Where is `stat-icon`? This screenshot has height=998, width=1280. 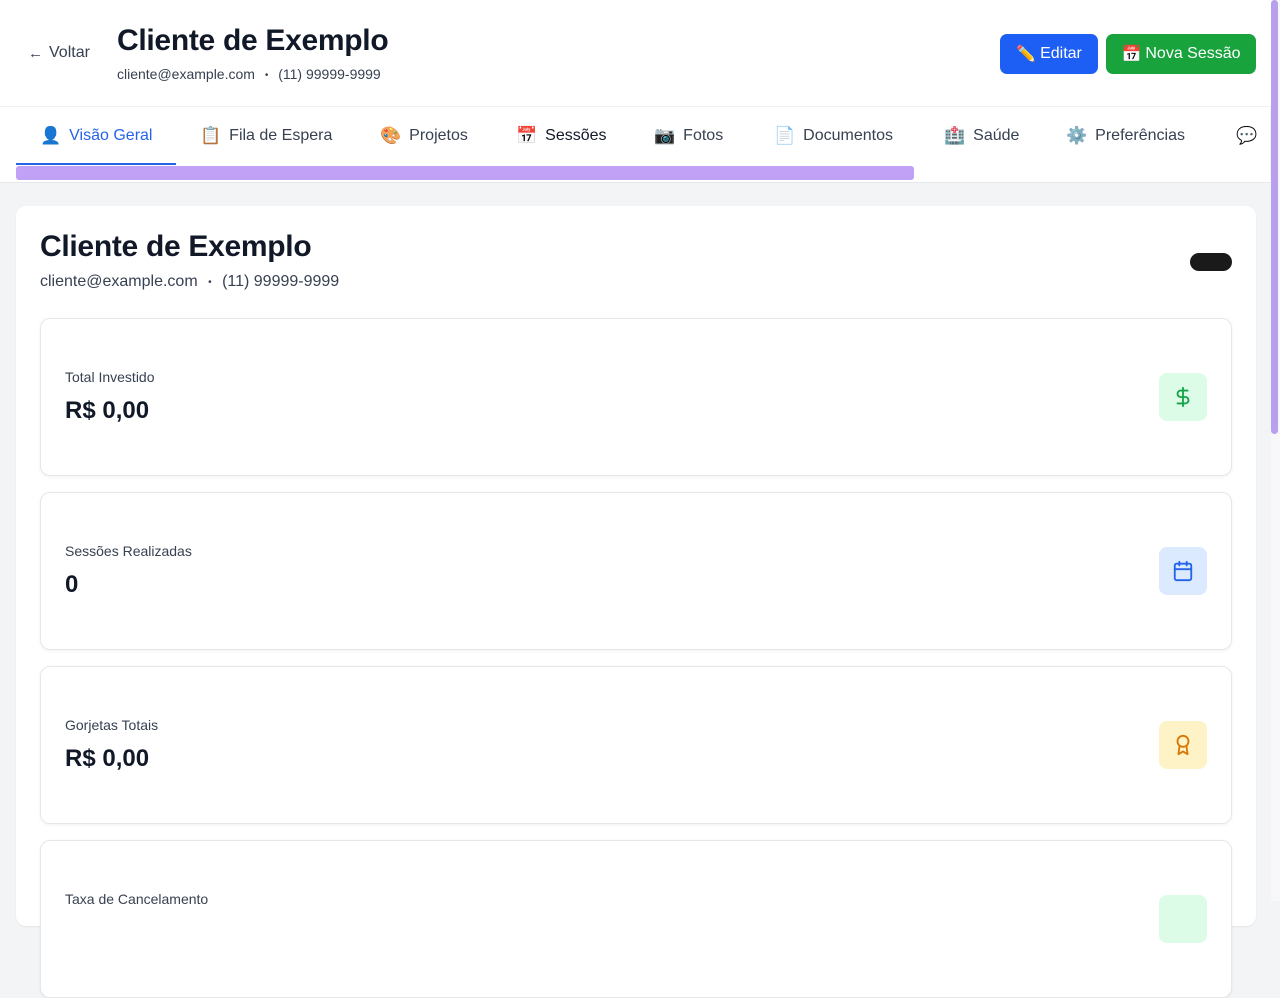
stat-icon is located at coordinates (1183, 919).